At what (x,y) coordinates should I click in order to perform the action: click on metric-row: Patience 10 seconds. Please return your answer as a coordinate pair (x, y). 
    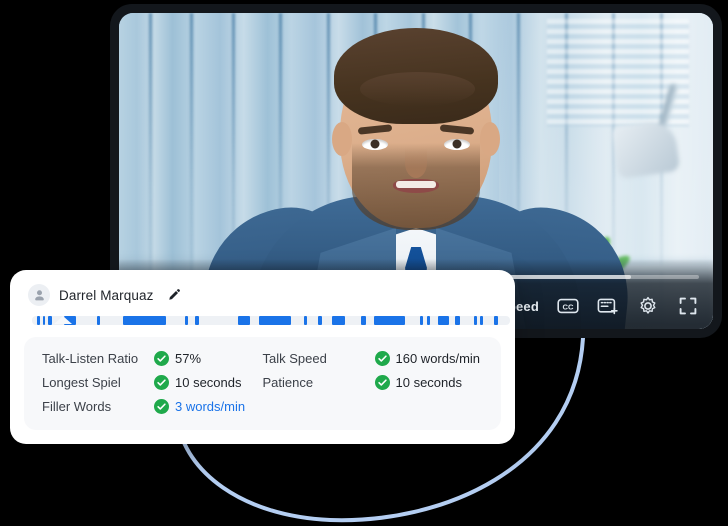
    Looking at the image, I should click on (373, 382).